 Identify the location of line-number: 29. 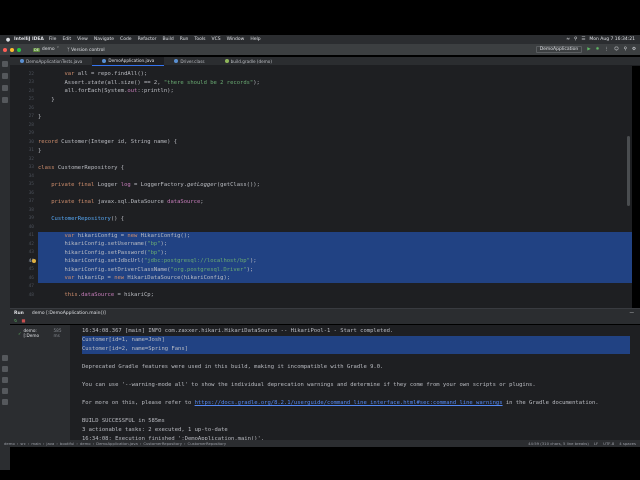
(22, 133).